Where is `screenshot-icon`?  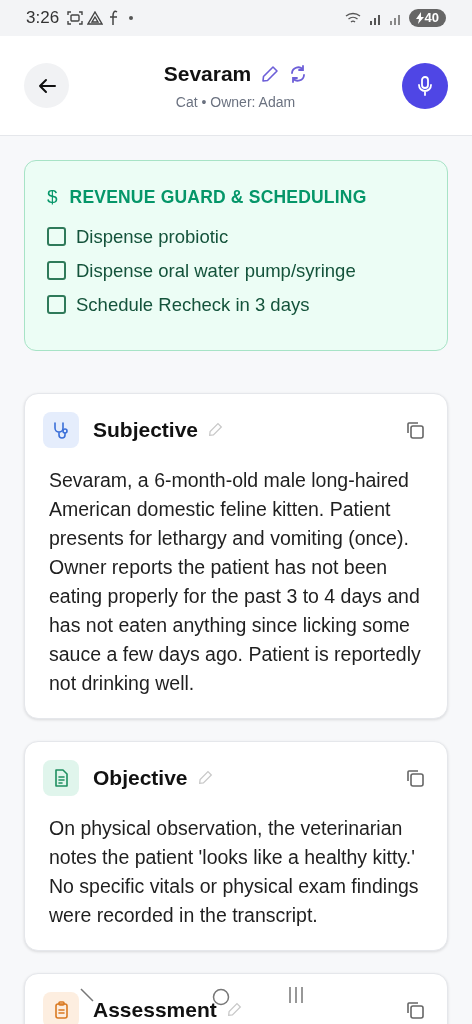 screenshot-icon is located at coordinates (75, 18).